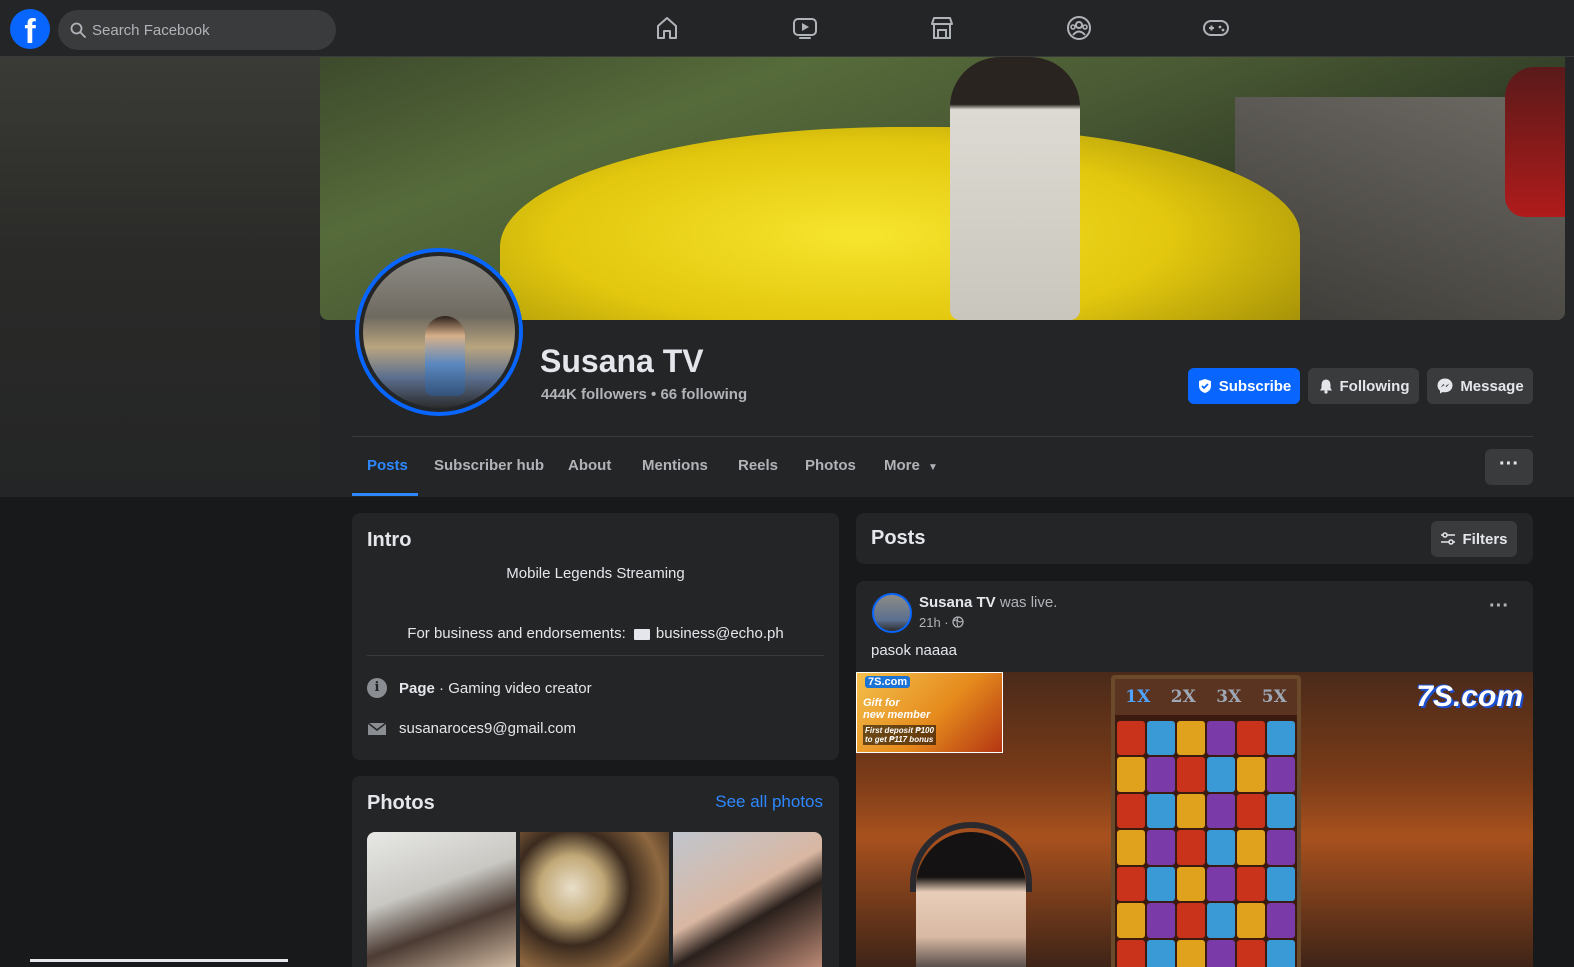 This screenshot has width=1574, height=967. What do you see at coordinates (487, 728) in the screenshot?
I see `intro-email: susanaroces9@gmail.com` at bounding box center [487, 728].